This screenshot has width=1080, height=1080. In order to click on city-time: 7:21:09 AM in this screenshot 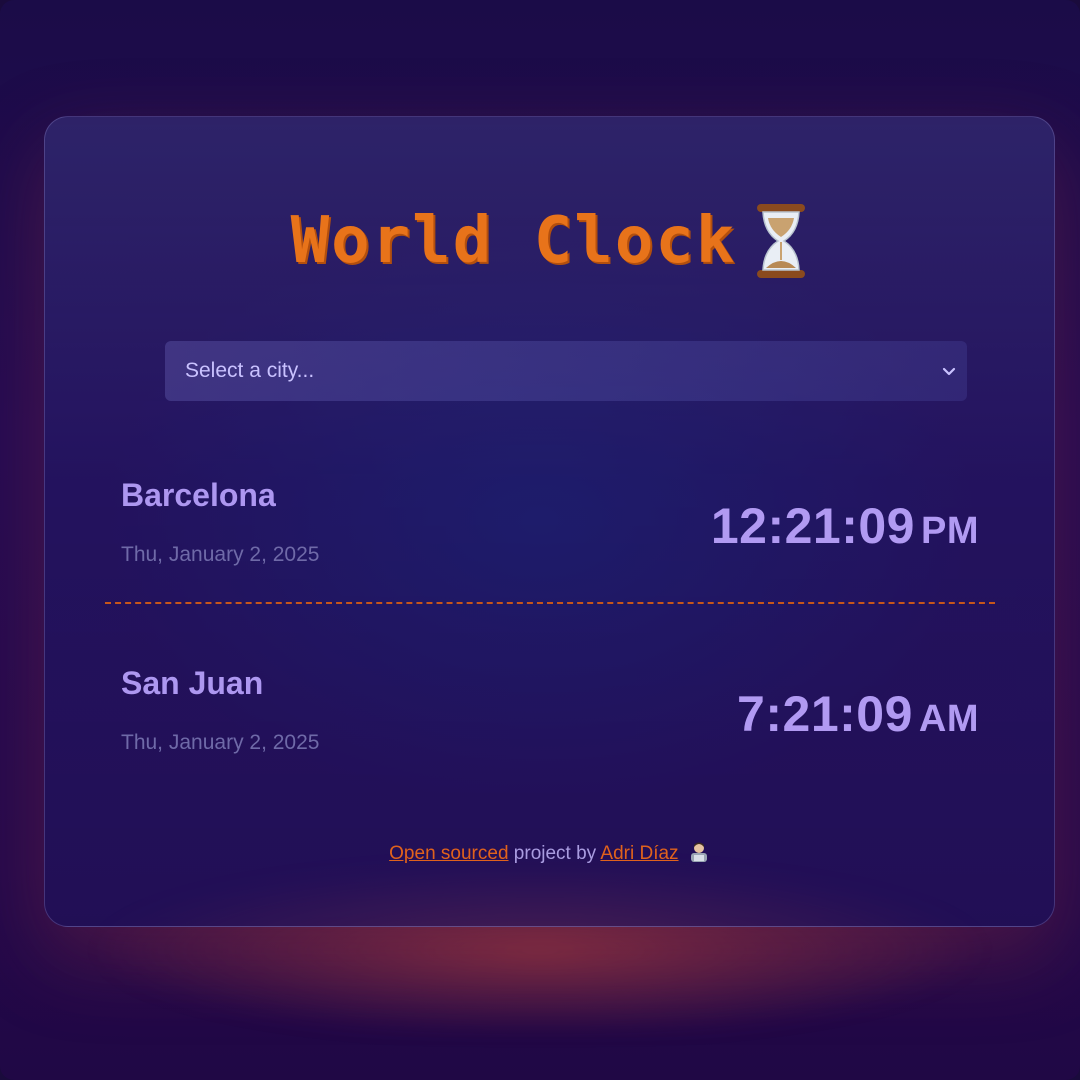, I will do `click(858, 714)`.